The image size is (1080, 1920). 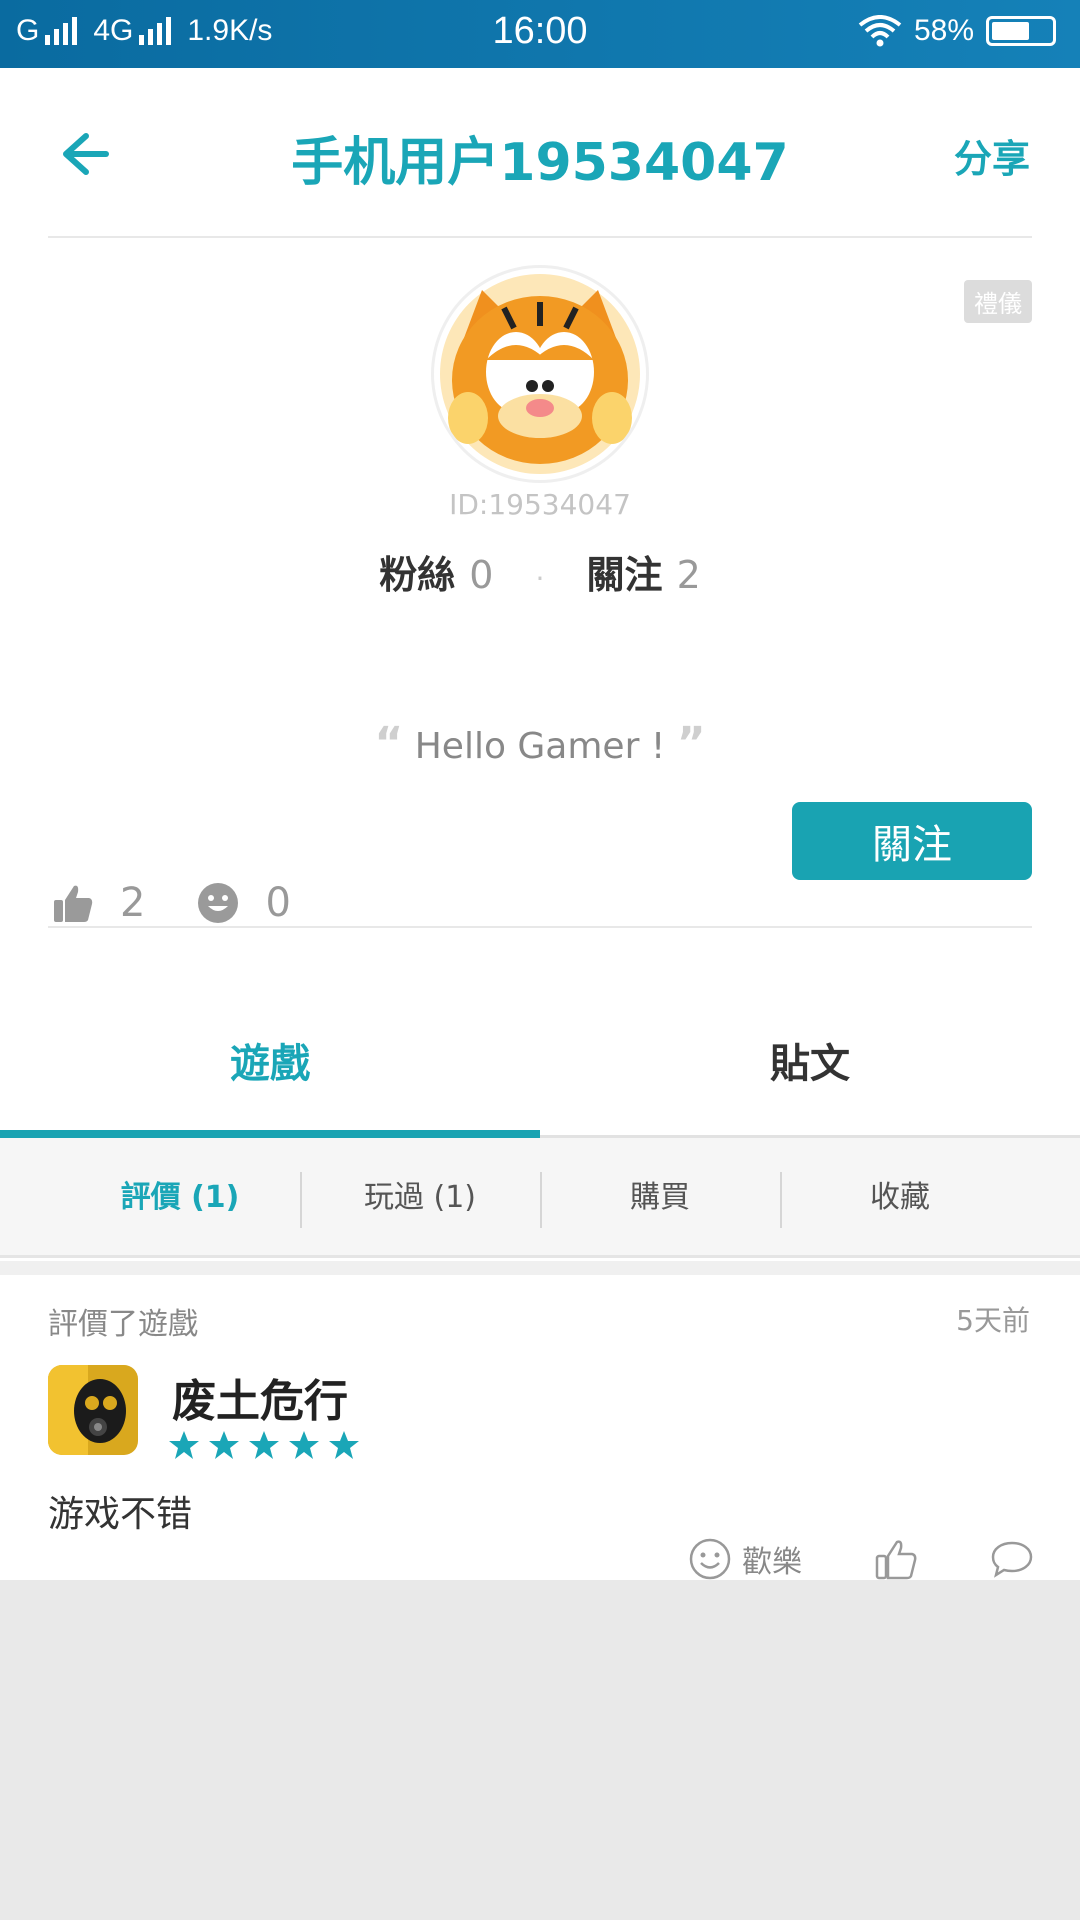 What do you see at coordinates (688, 575) in the screenshot?
I see `following-count: 2` at bounding box center [688, 575].